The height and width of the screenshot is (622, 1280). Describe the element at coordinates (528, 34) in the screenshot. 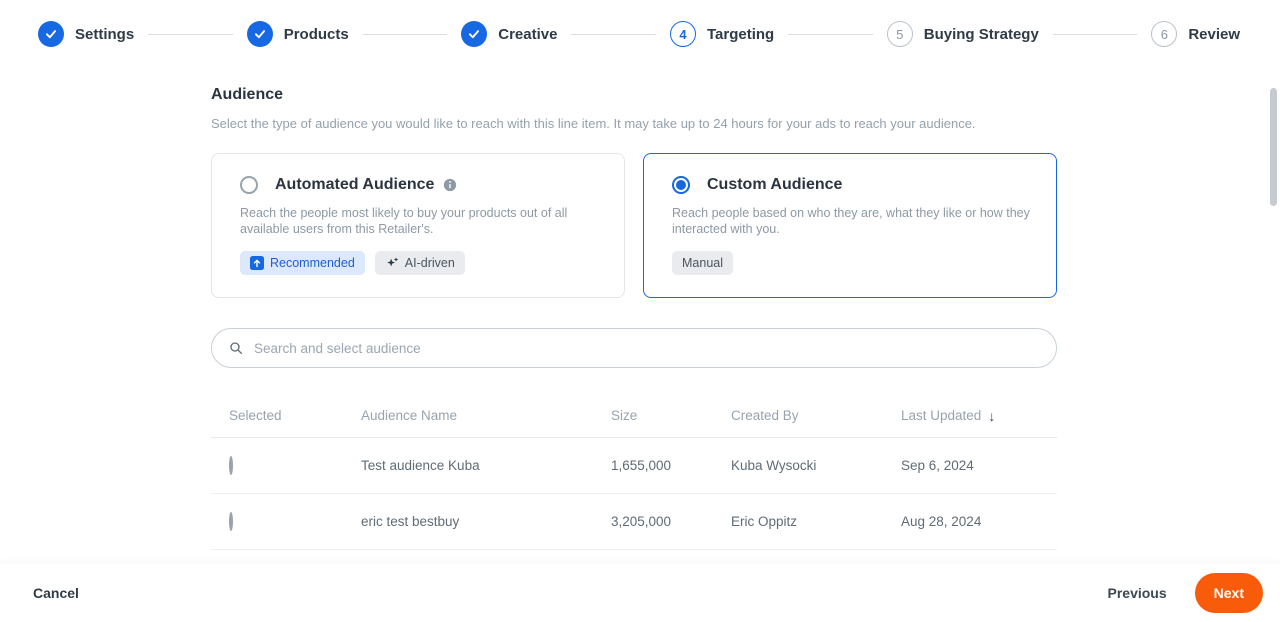

I see `step-label: Creative` at that location.